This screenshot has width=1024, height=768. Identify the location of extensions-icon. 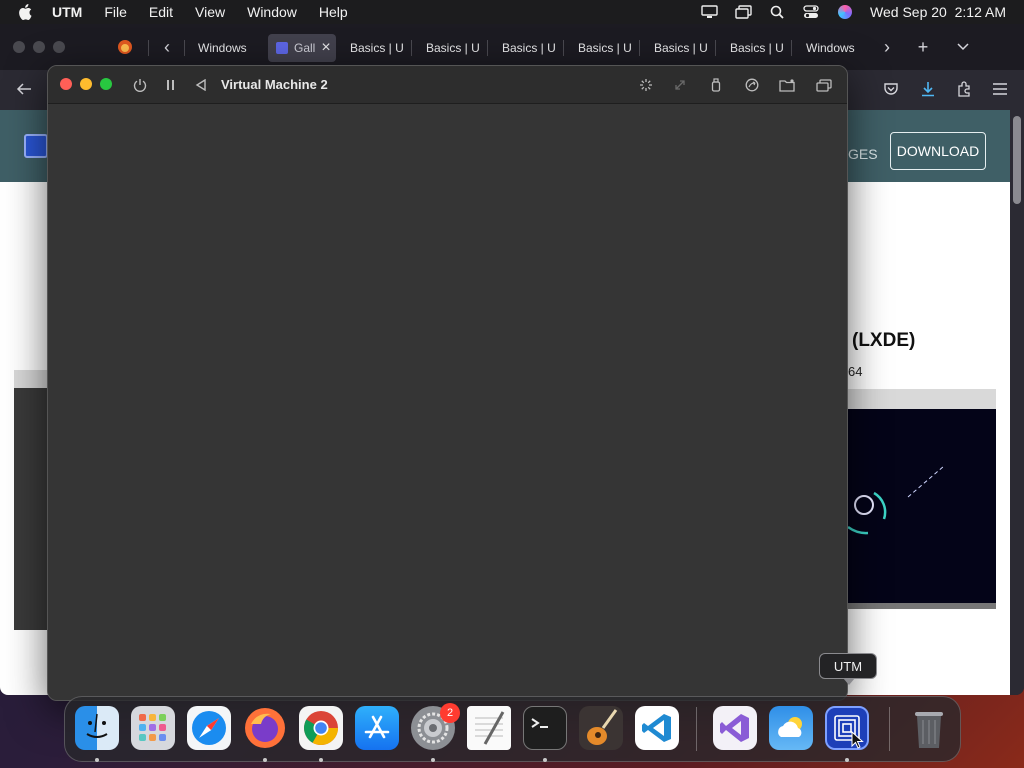
(964, 89).